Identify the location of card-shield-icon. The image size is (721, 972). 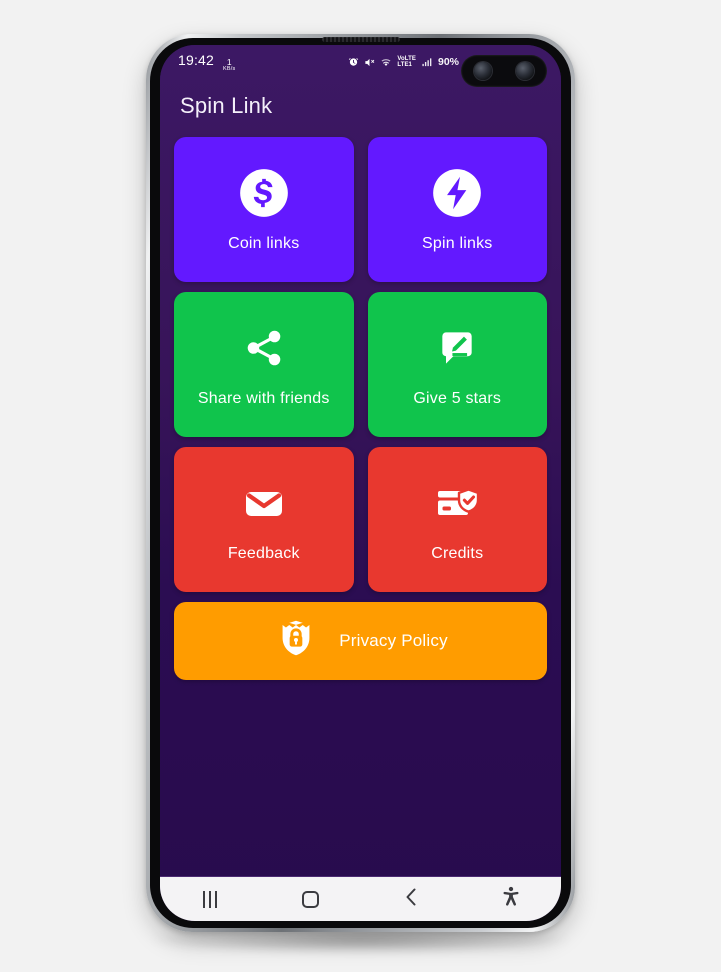
(457, 503).